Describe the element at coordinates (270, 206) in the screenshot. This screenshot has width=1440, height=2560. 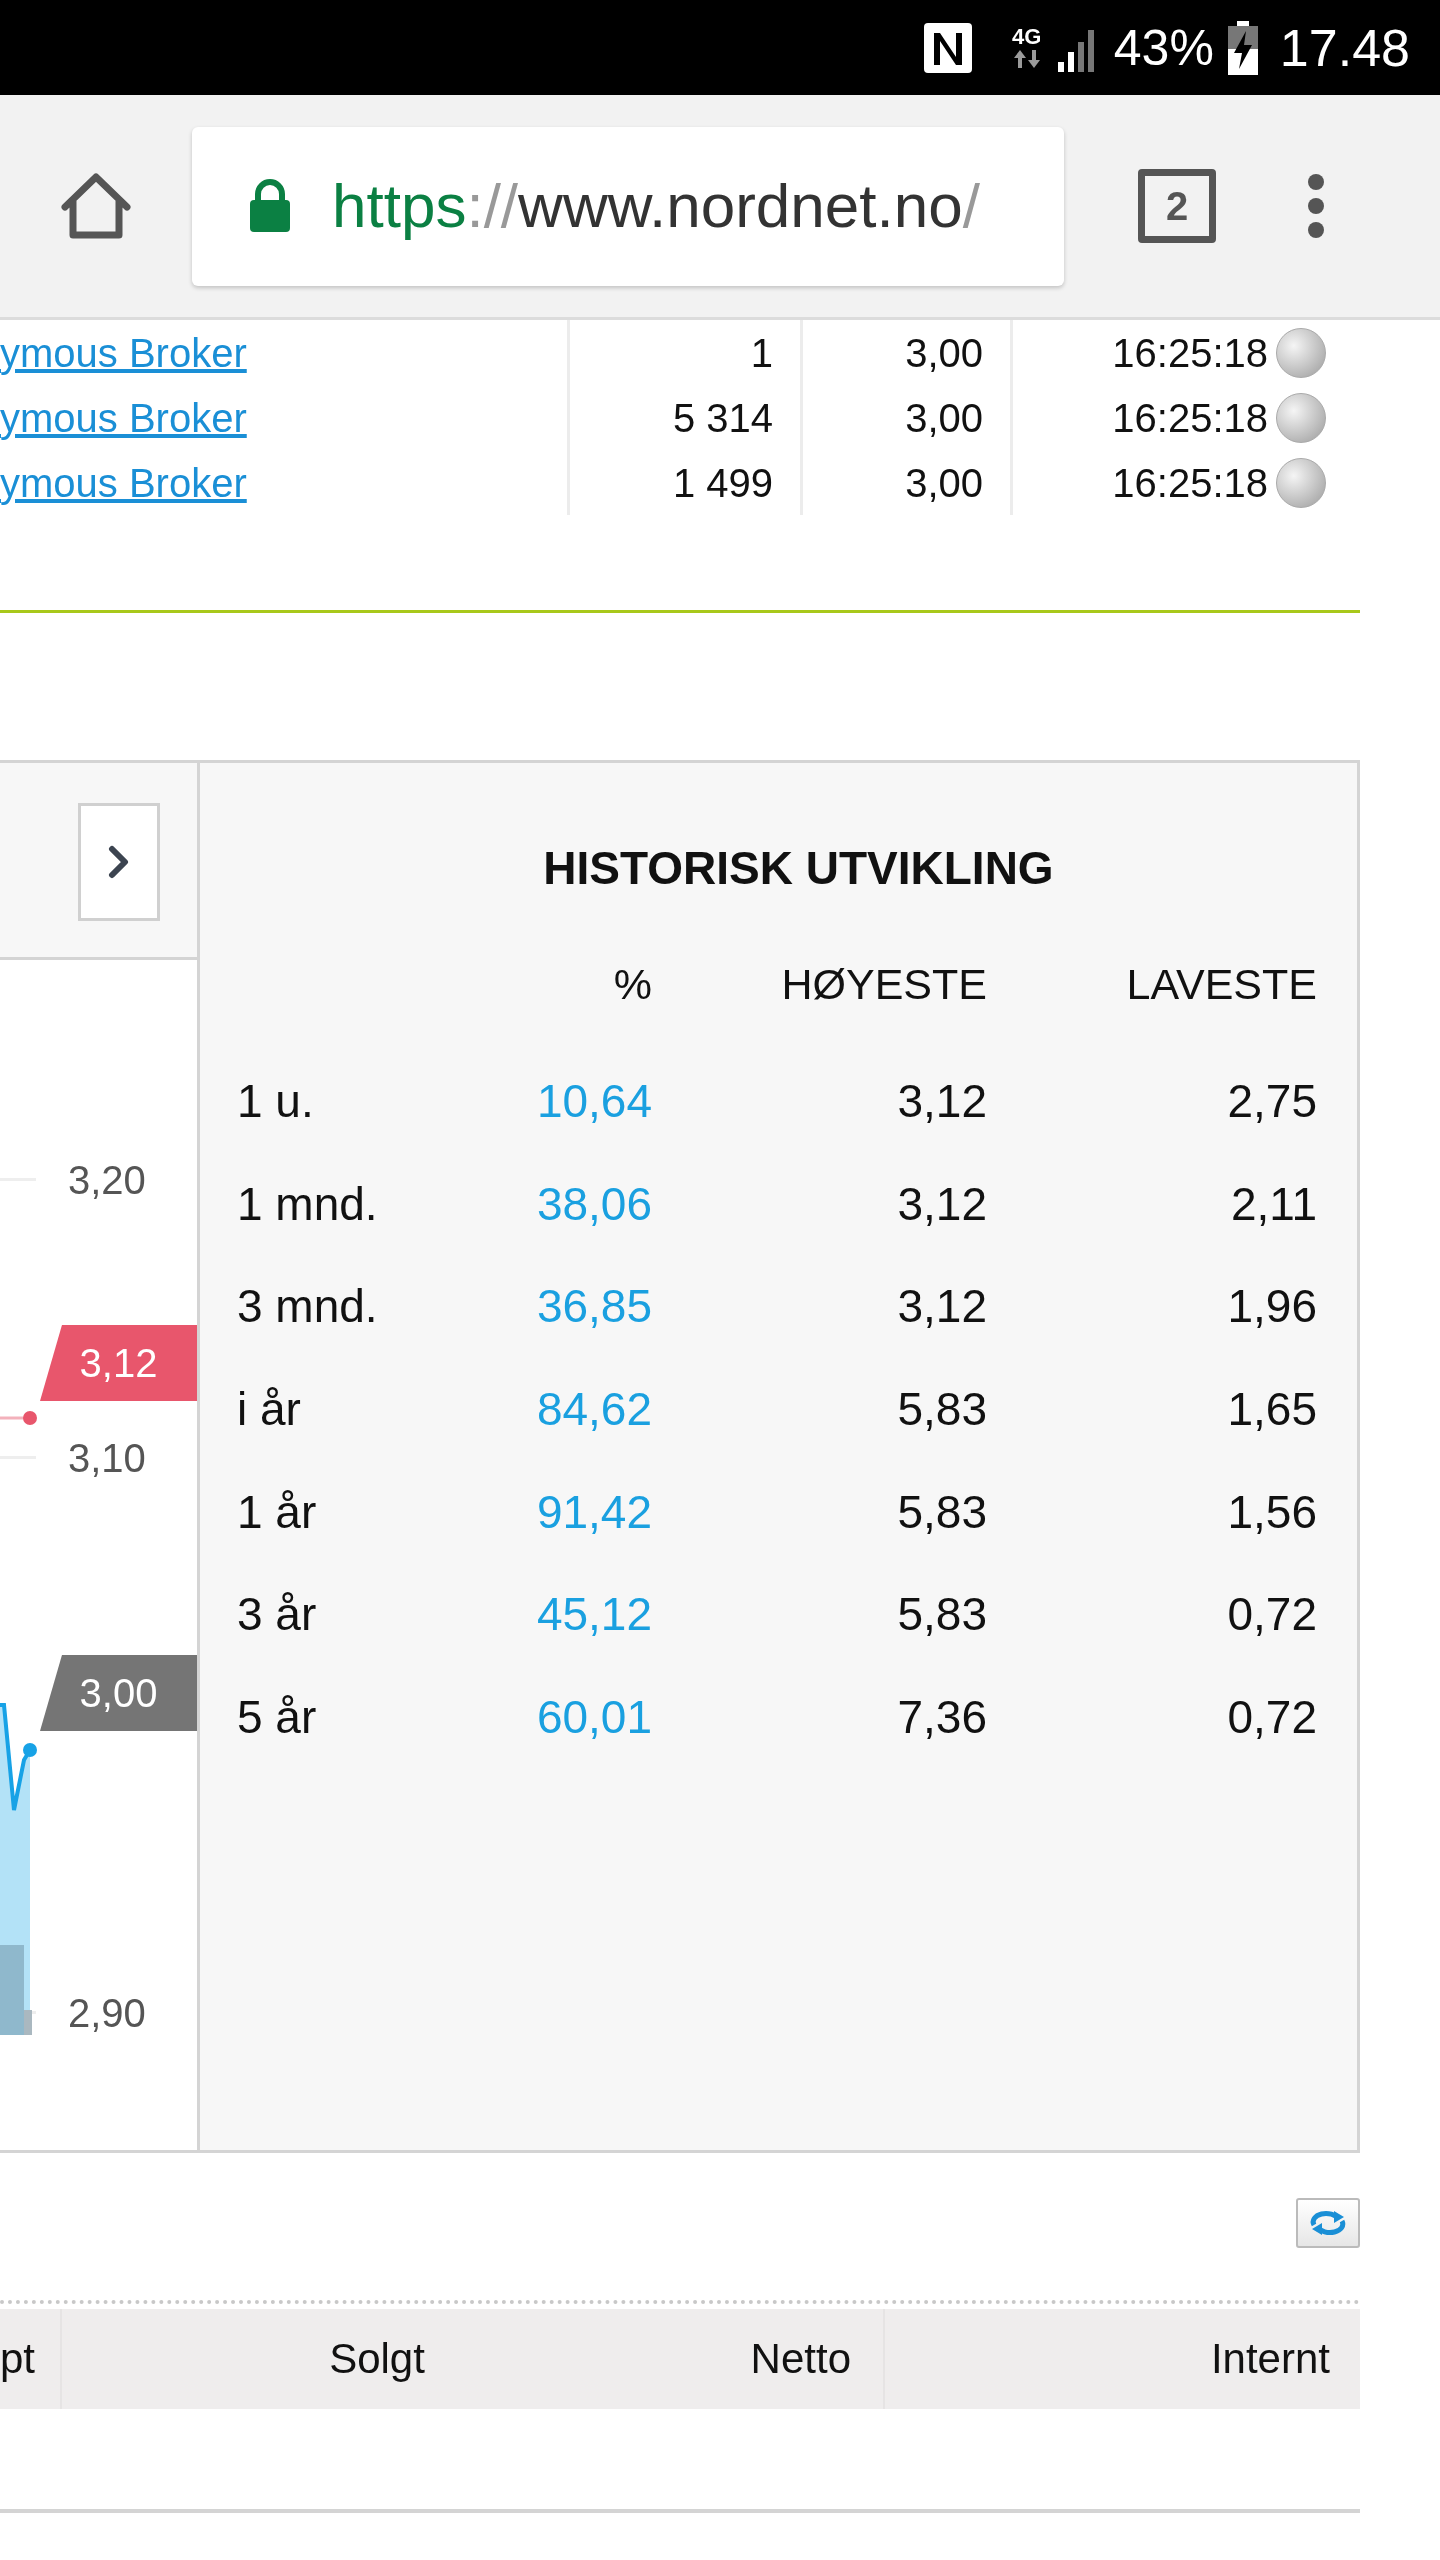
I see `lock-icon` at that location.